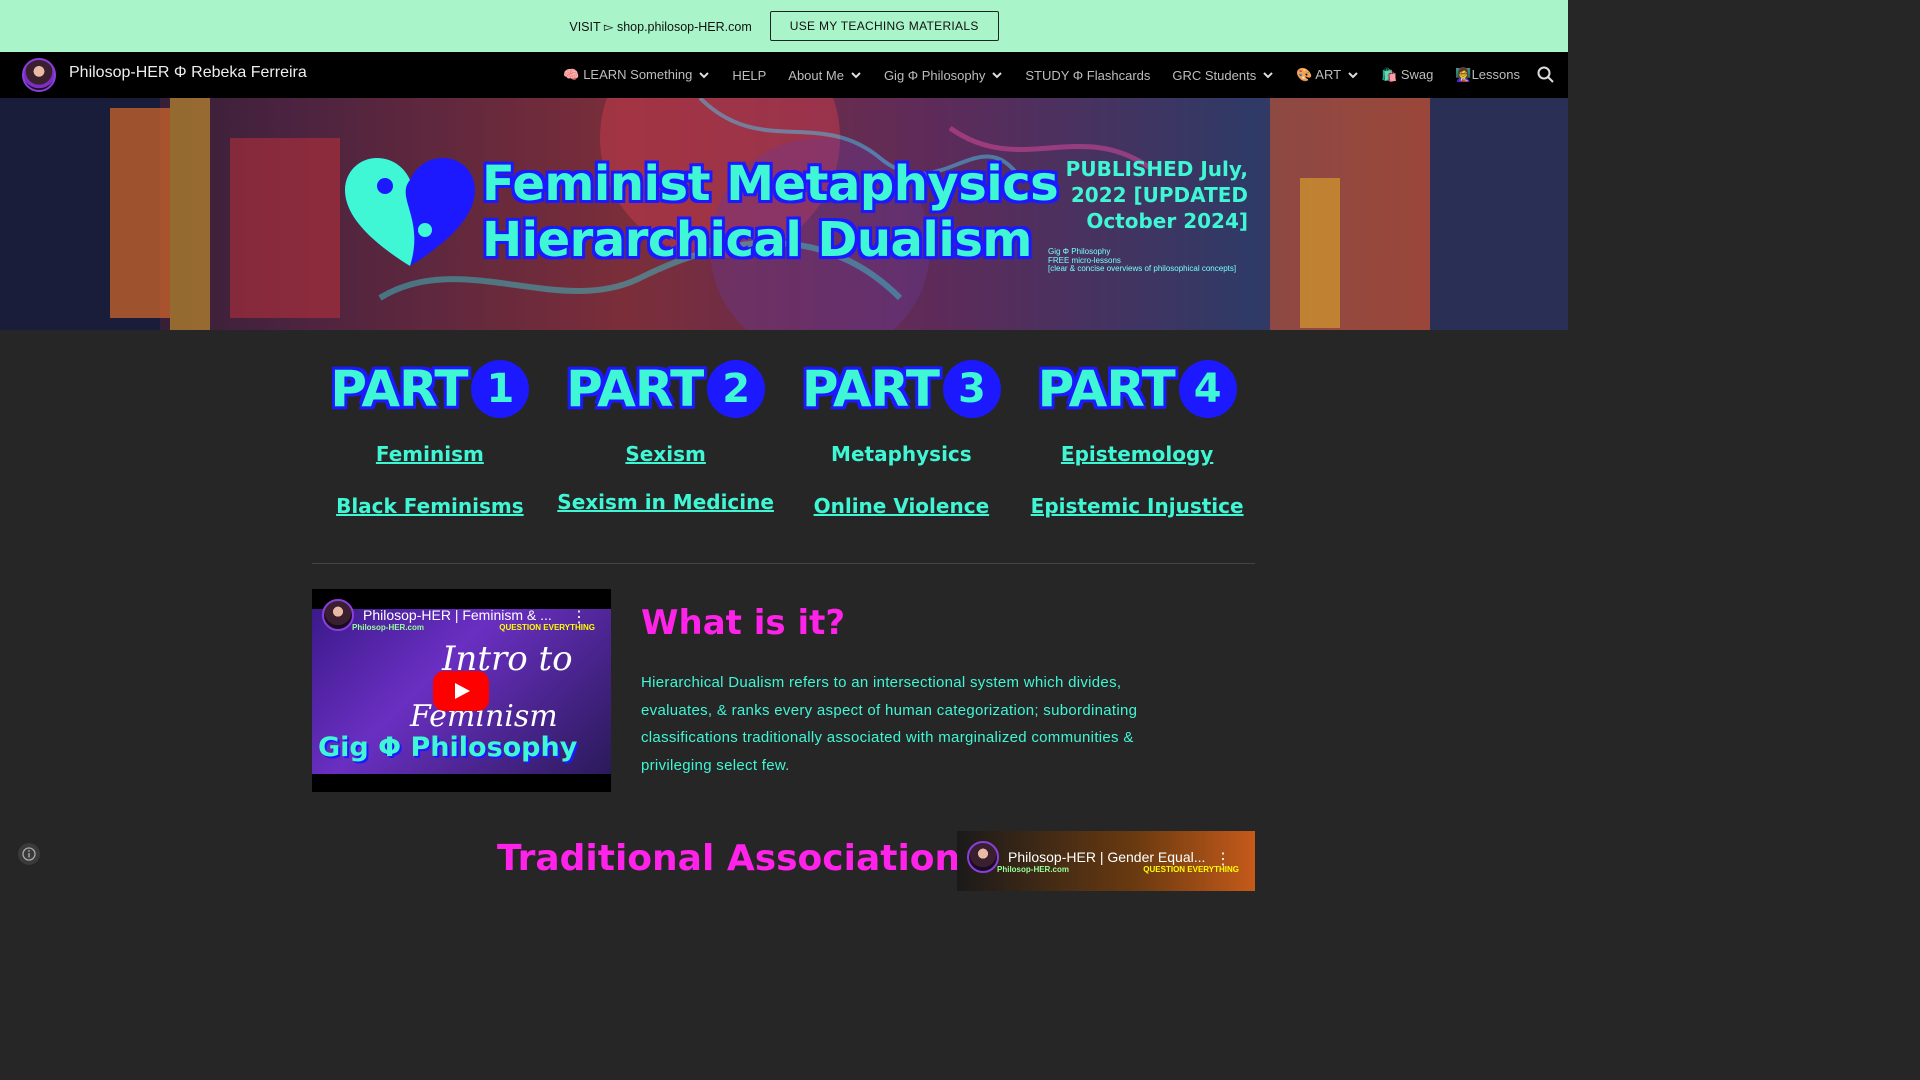  I want to click on part-heading: PART 3, so click(901, 389).